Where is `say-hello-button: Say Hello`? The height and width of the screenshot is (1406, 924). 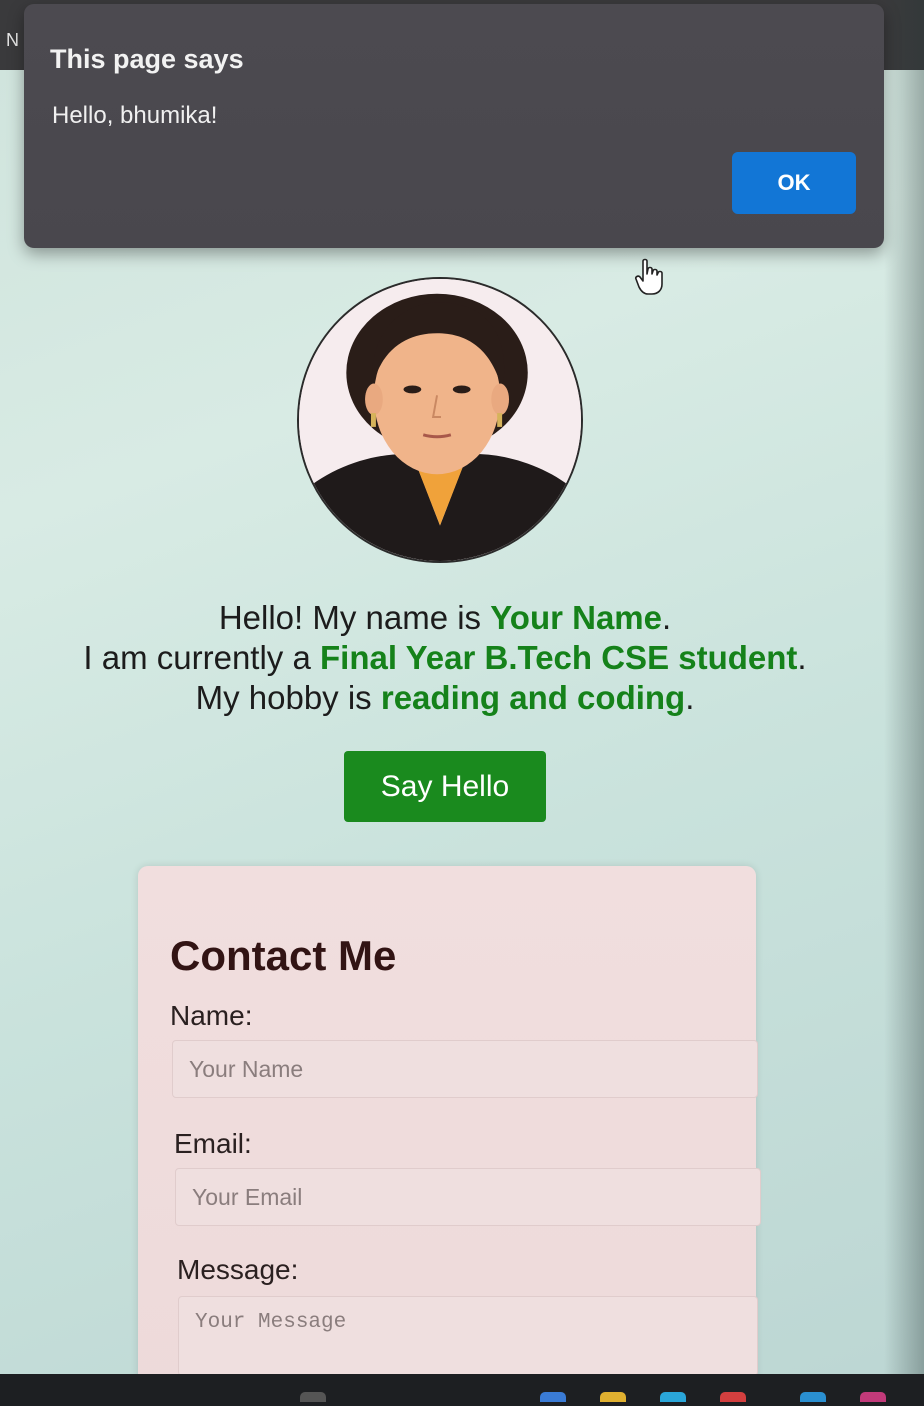 say-hello-button: Say Hello is located at coordinates (445, 786).